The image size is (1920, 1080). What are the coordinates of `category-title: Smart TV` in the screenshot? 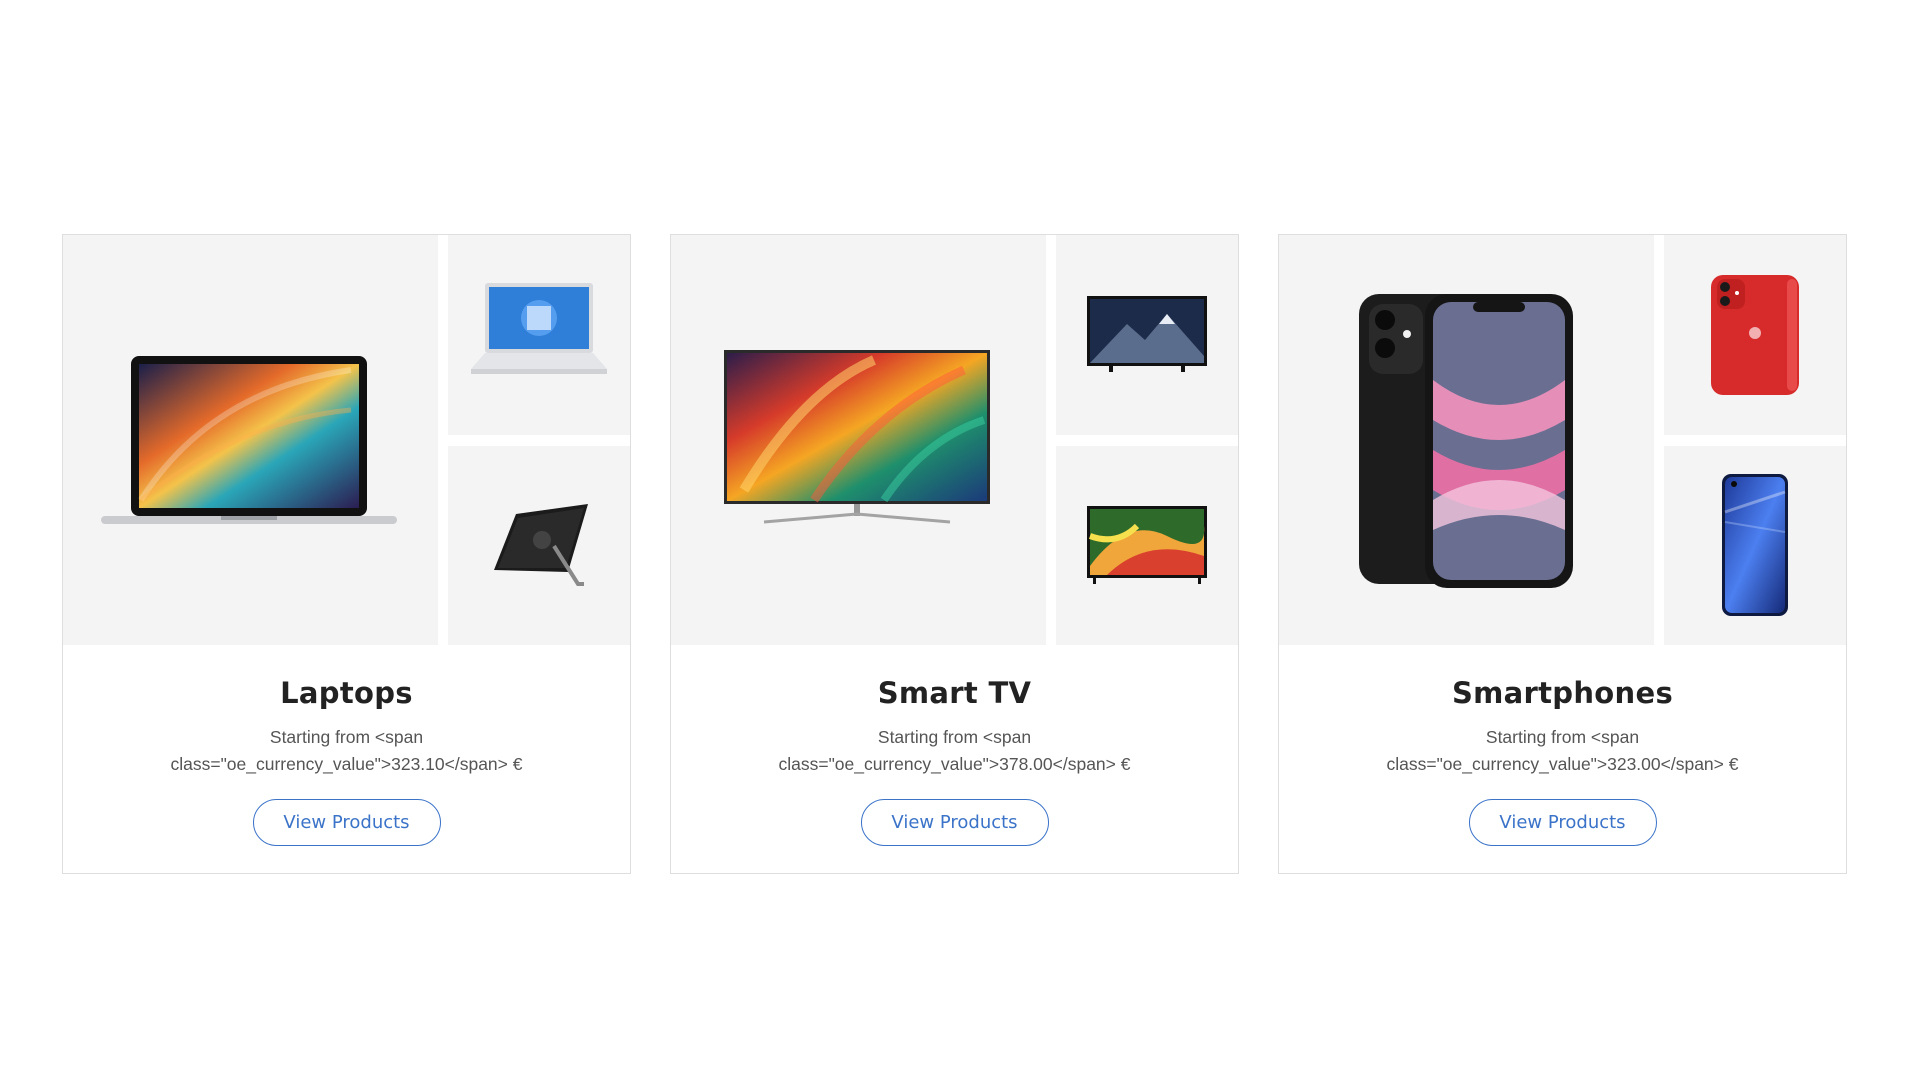 It's located at (954, 693).